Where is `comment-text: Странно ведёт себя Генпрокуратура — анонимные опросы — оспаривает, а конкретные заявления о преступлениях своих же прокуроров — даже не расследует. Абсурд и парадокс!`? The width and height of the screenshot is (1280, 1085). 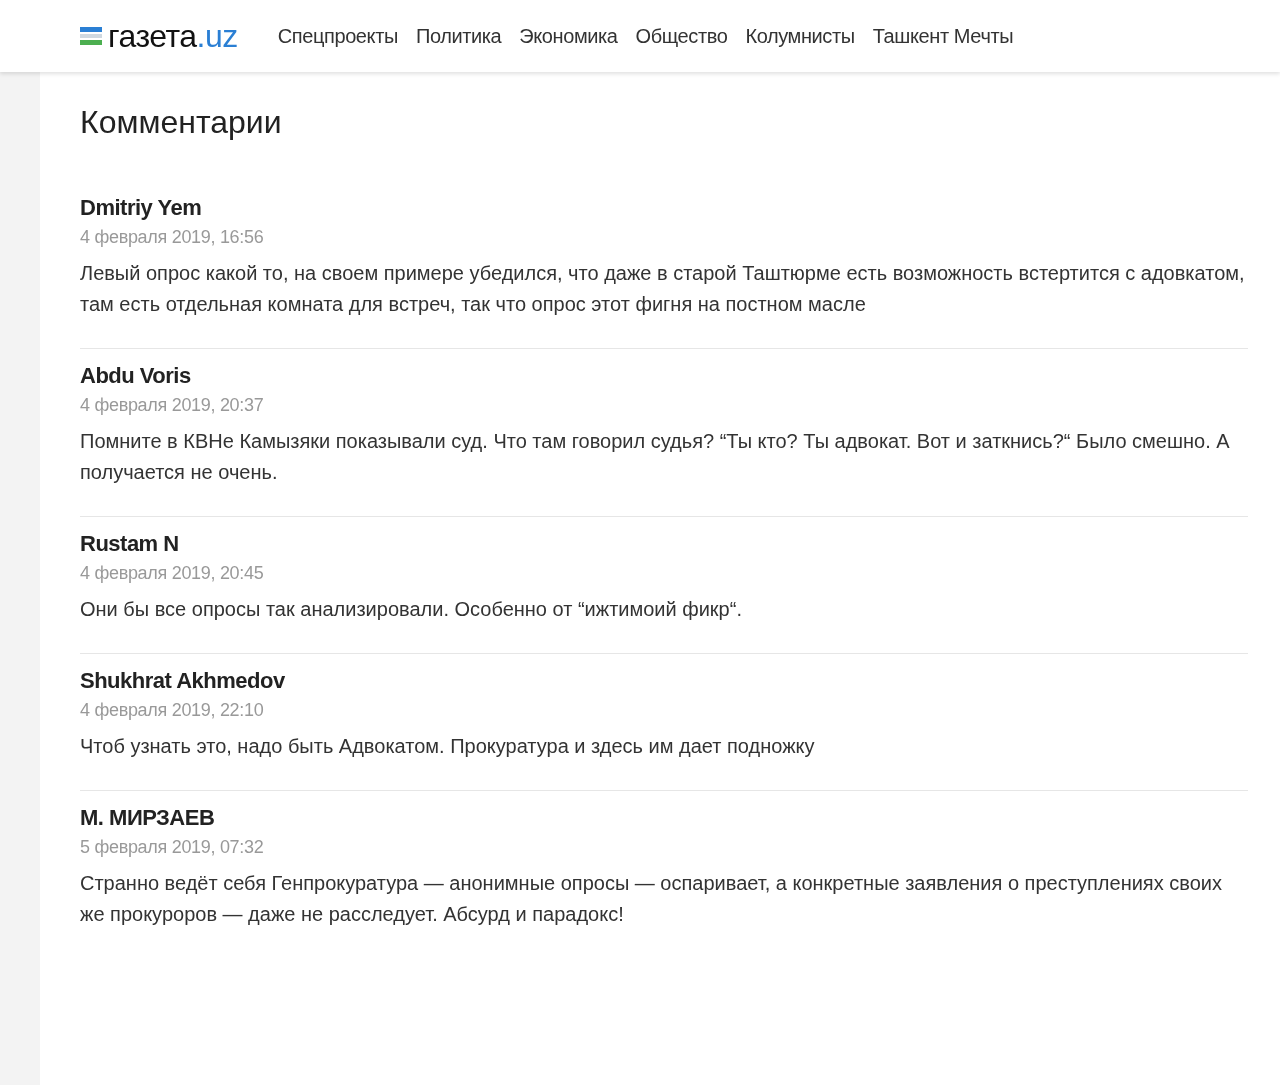 comment-text: Странно ведёт себя Генпрокуратура — анонимные опросы — оспаривает, а конкретные заявления о преступлениях своих же прокуроров — даже не расследует. Абсурд и парадокс! is located at coordinates (651, 899).